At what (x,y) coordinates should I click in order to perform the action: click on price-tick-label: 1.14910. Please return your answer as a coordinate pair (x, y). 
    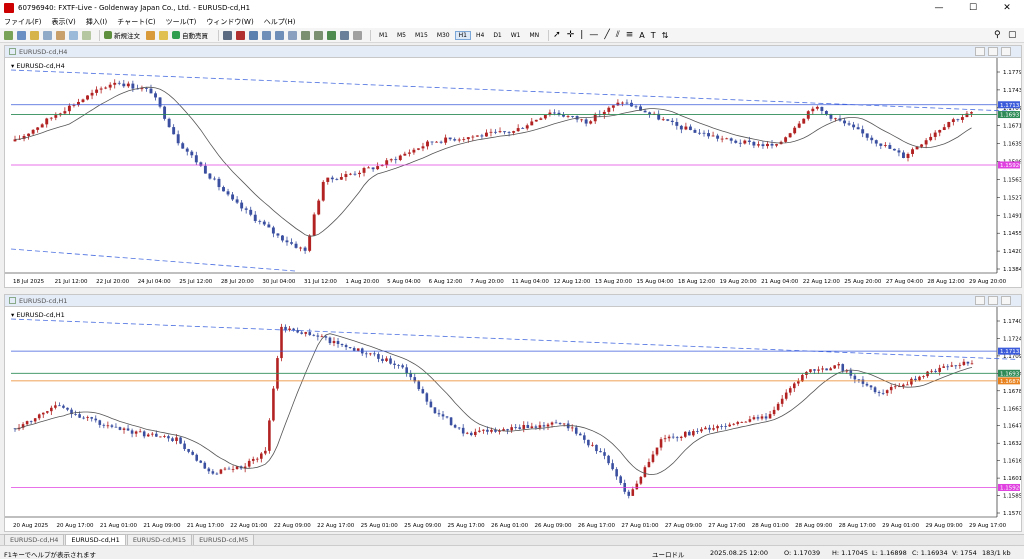
    Looking at the image, I should click on (1012, 216).